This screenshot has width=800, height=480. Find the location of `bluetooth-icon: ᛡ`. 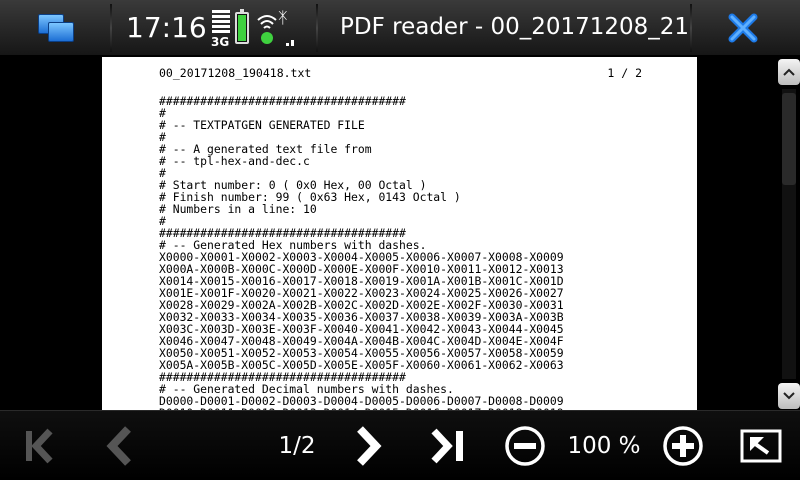

bluetooth-icon: ᛡ is located at coordinates (283, 17).